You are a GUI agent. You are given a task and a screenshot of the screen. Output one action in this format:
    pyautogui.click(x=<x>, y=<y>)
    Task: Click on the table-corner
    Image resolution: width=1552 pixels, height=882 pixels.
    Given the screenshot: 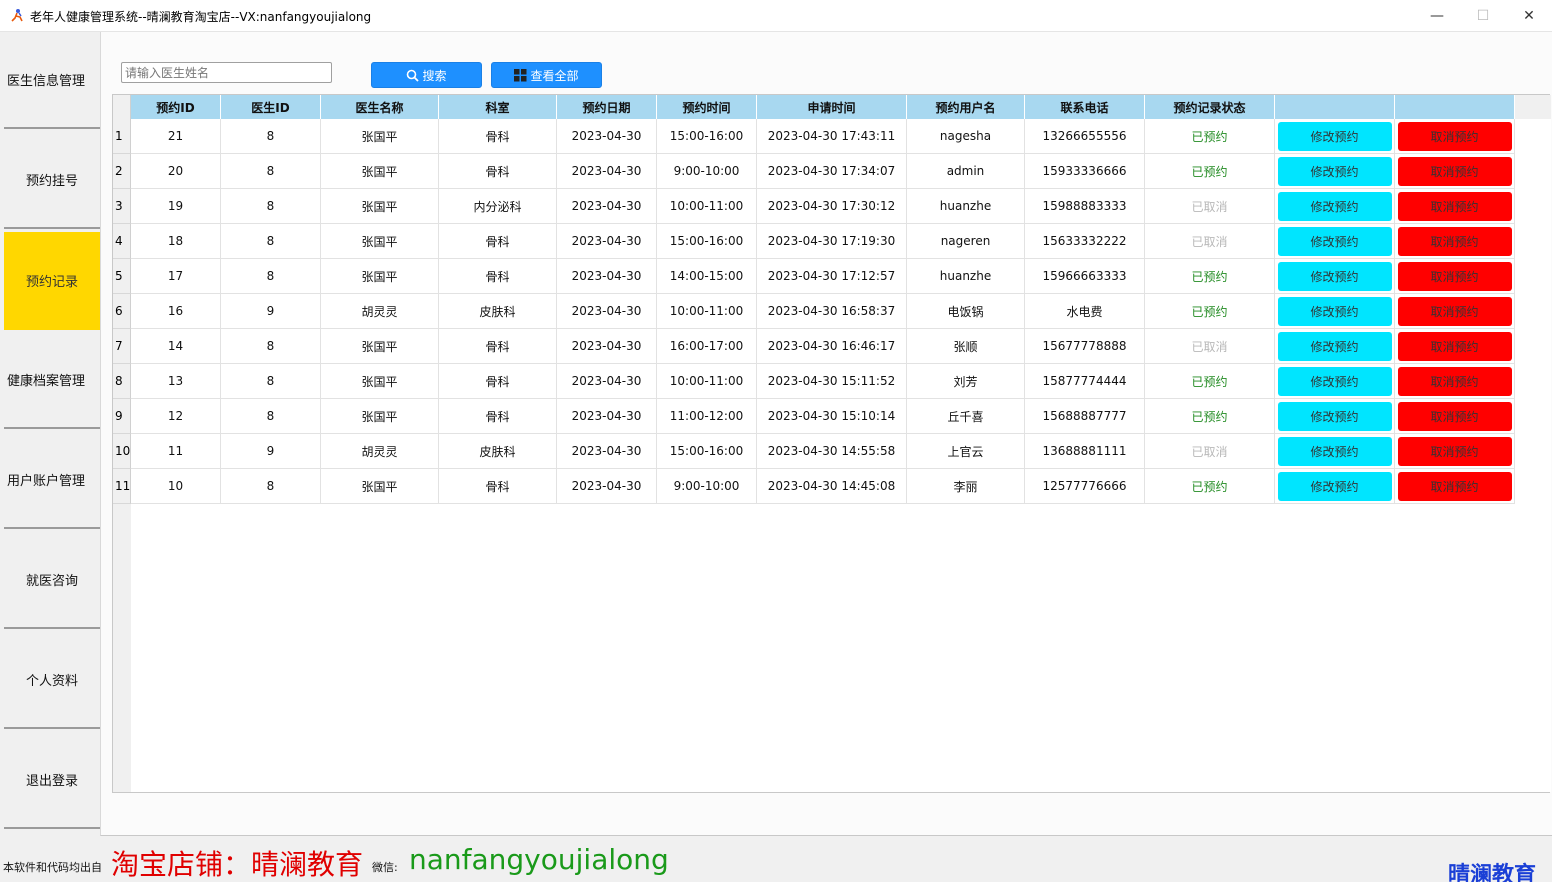 What is the action you would take?
    pyautogui.click(x=122, y=107)
    